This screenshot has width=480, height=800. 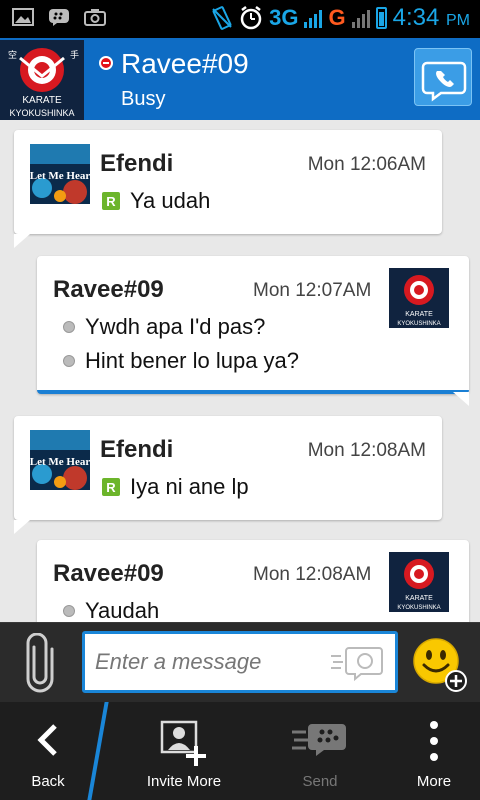 What do you see at coordinates (95, 17) in the screenshot?
I see `camera-icon` at bounding box center [95, 17].